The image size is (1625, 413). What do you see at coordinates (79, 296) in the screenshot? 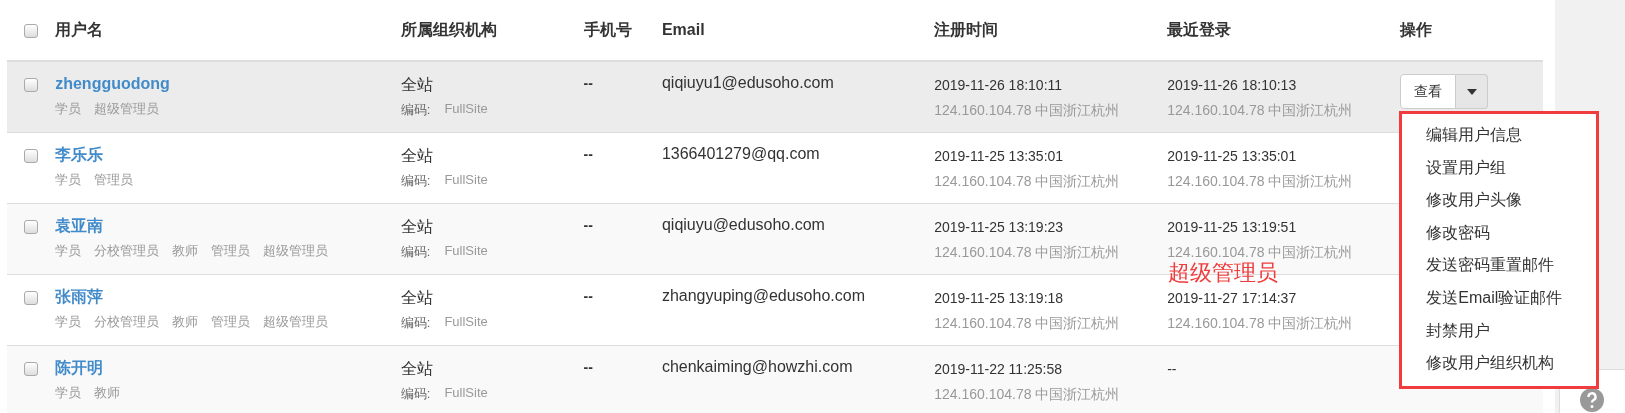
I see `username-link: 张雨萍` at bounding box center [79, 296].